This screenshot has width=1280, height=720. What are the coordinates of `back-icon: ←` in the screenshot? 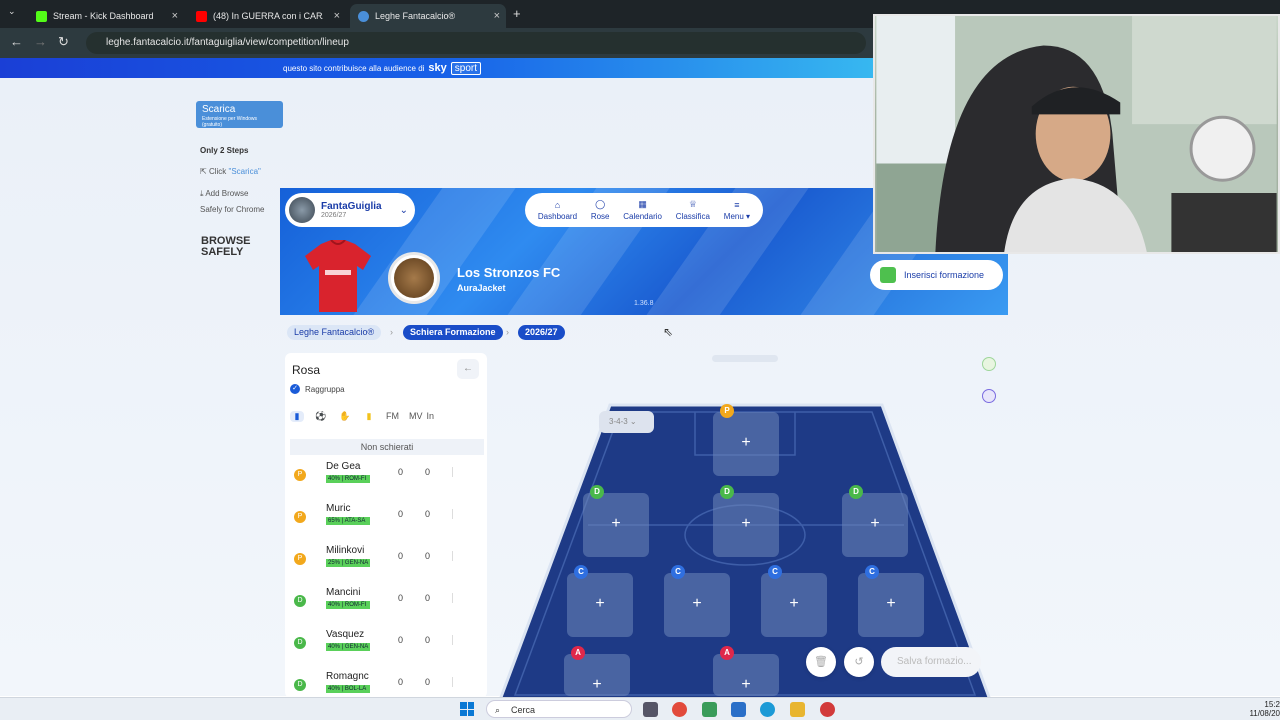 It's located at (16, 41).